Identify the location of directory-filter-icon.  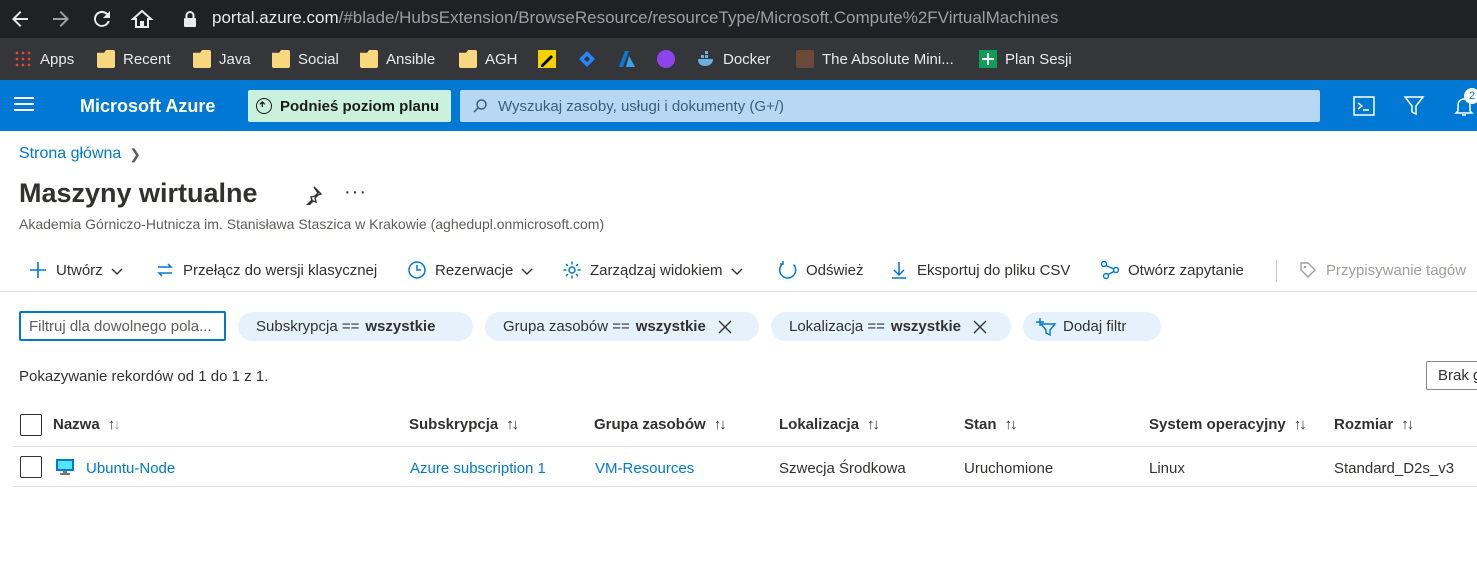
(1414, 106).